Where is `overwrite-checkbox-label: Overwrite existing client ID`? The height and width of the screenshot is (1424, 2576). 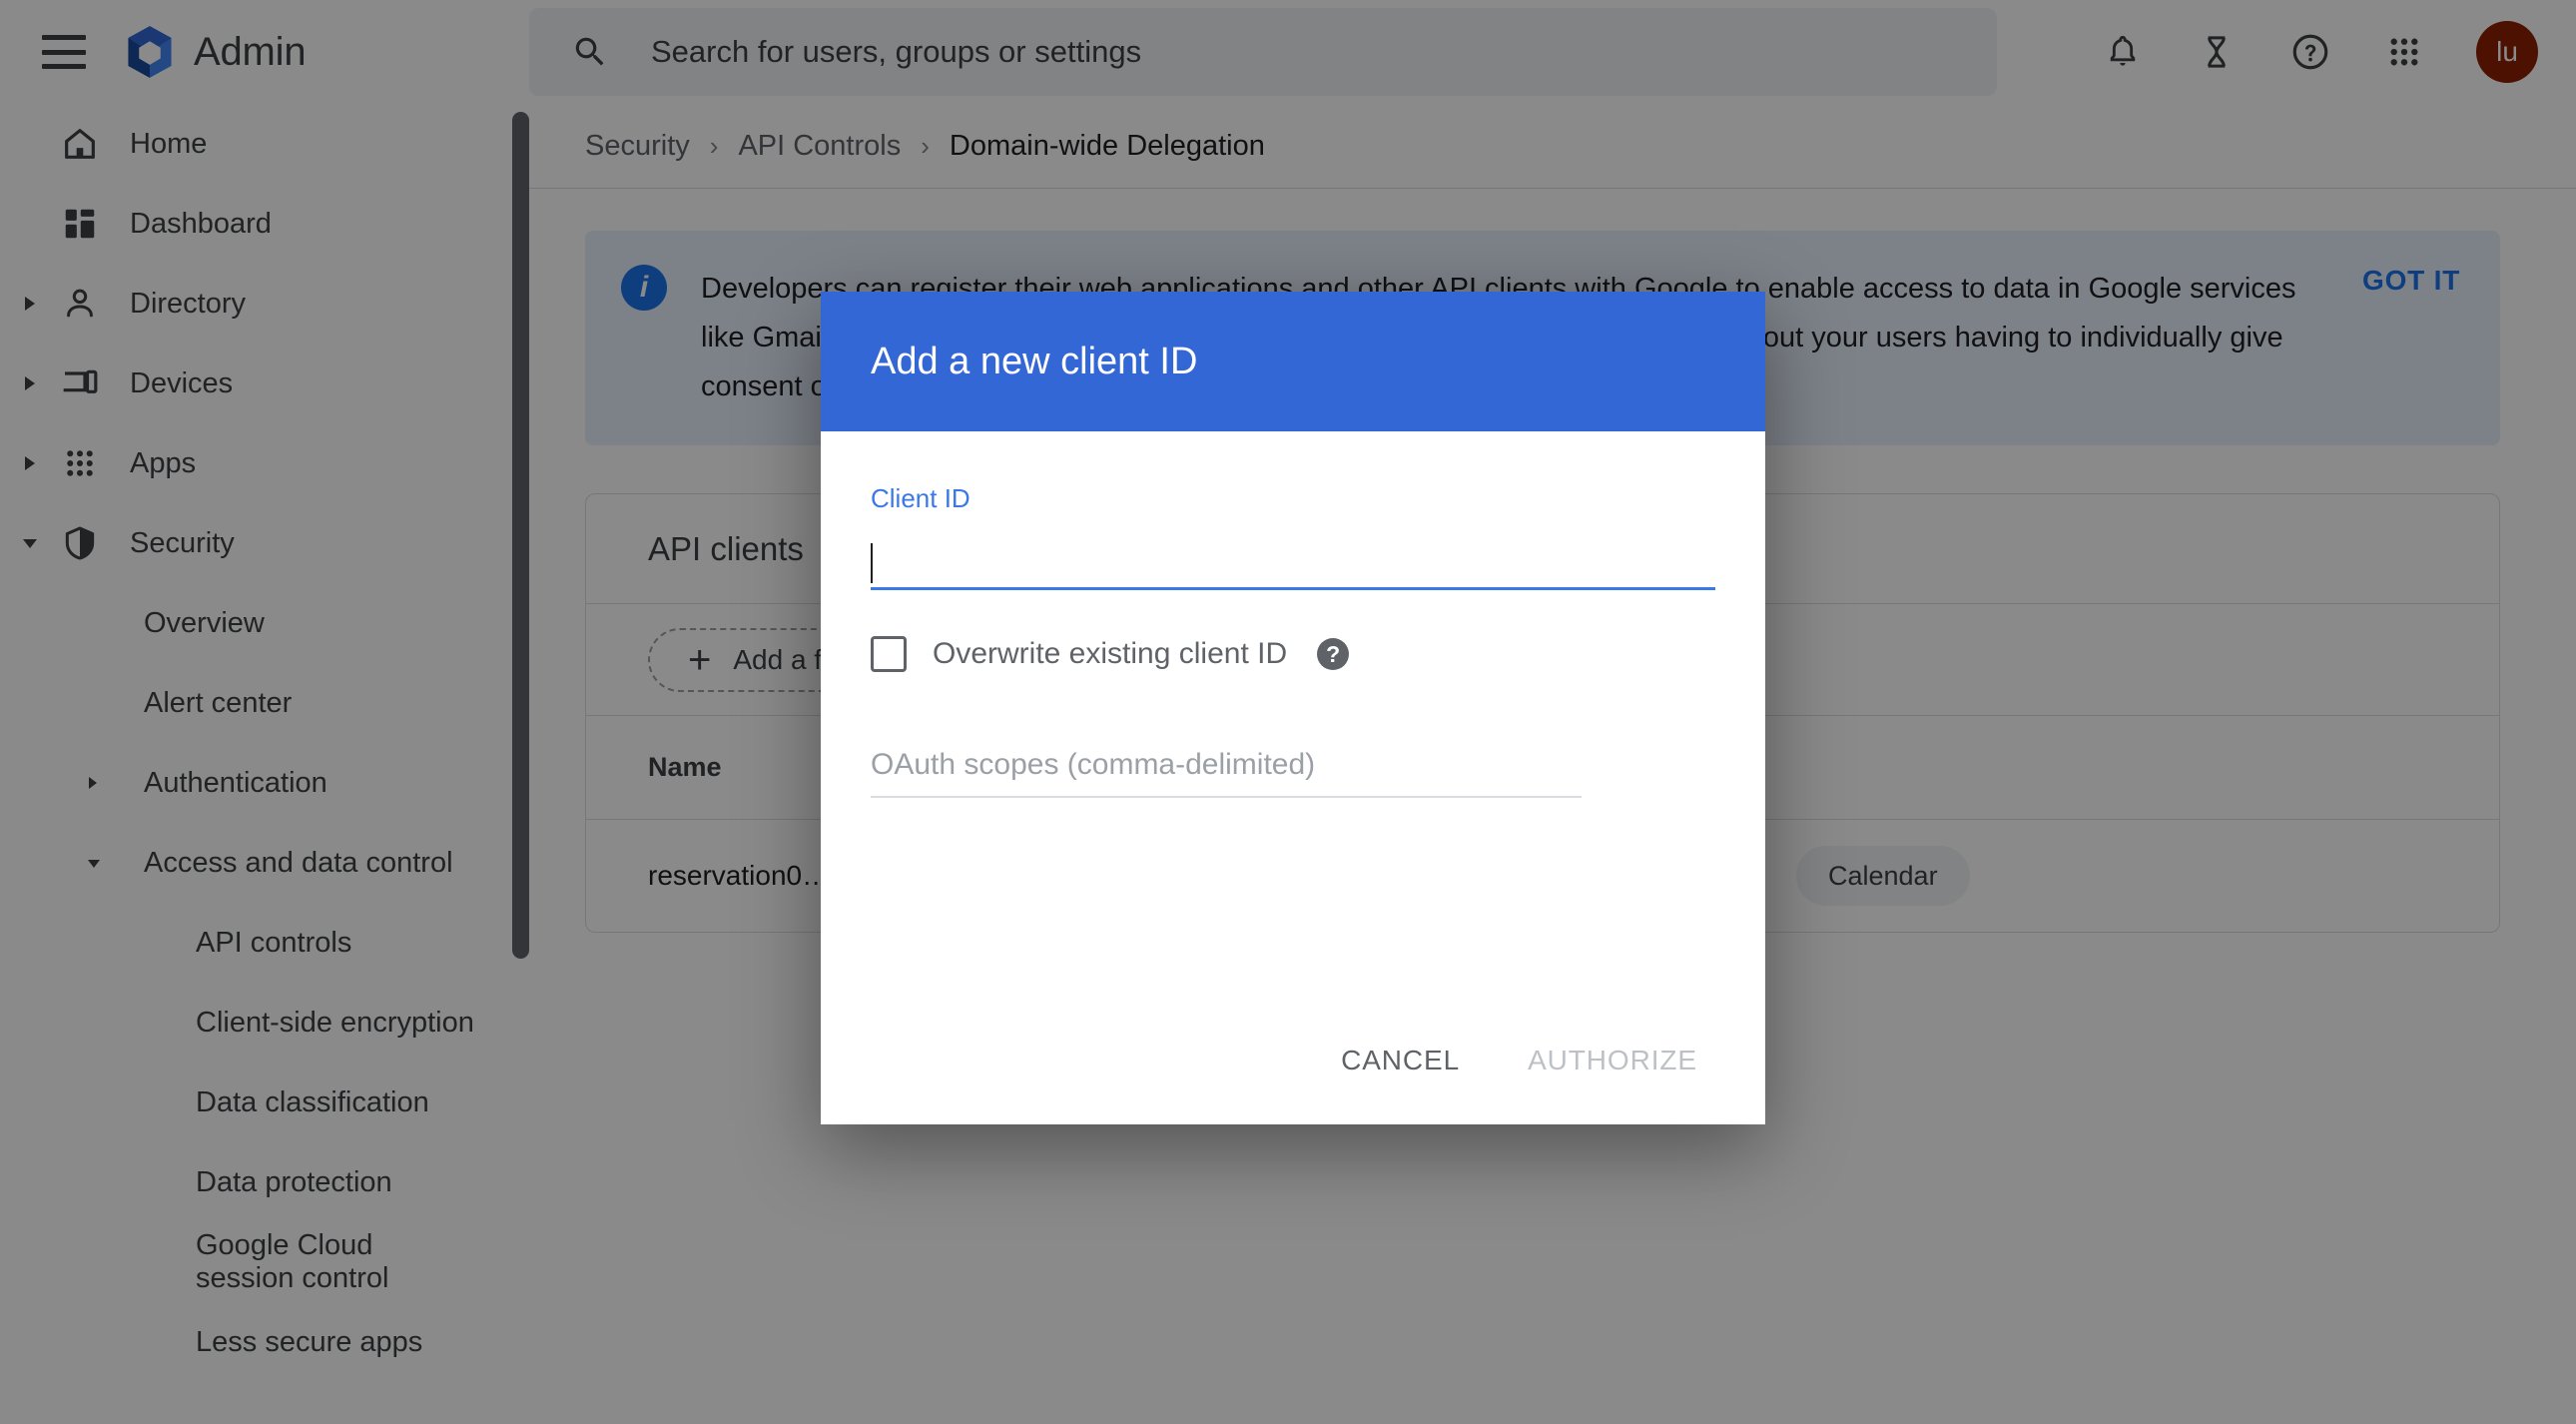
overwrite-checkbox-label: Overwrite existing client ID is located at coordinates (1110, 653).